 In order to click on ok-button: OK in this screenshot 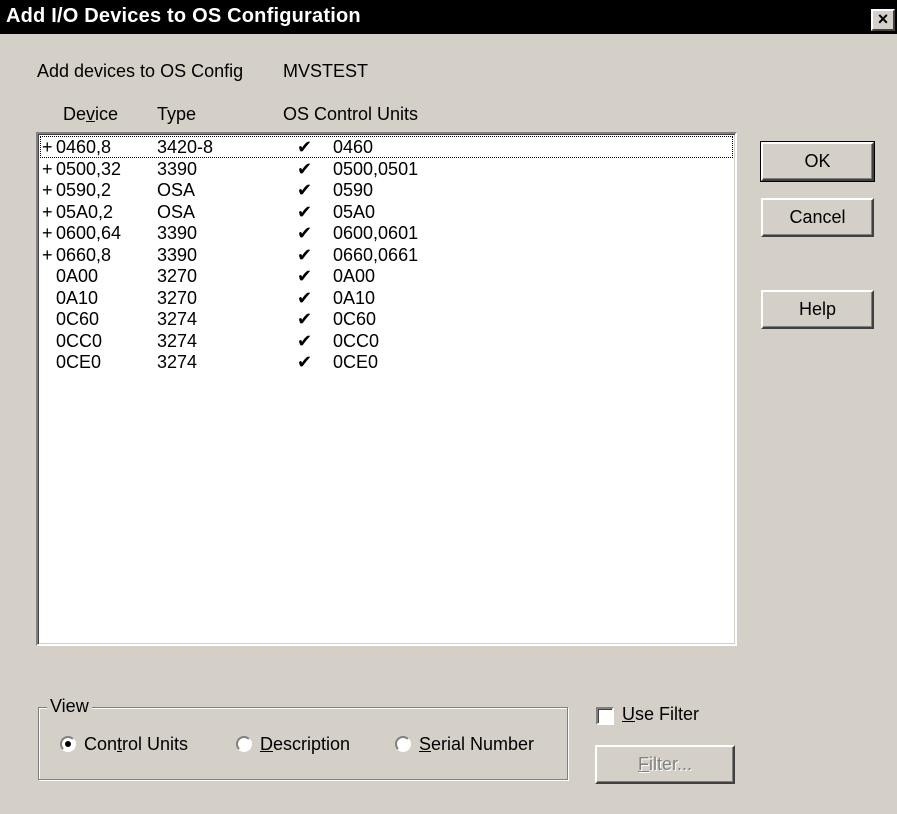, I will do `click(817, 161)`.